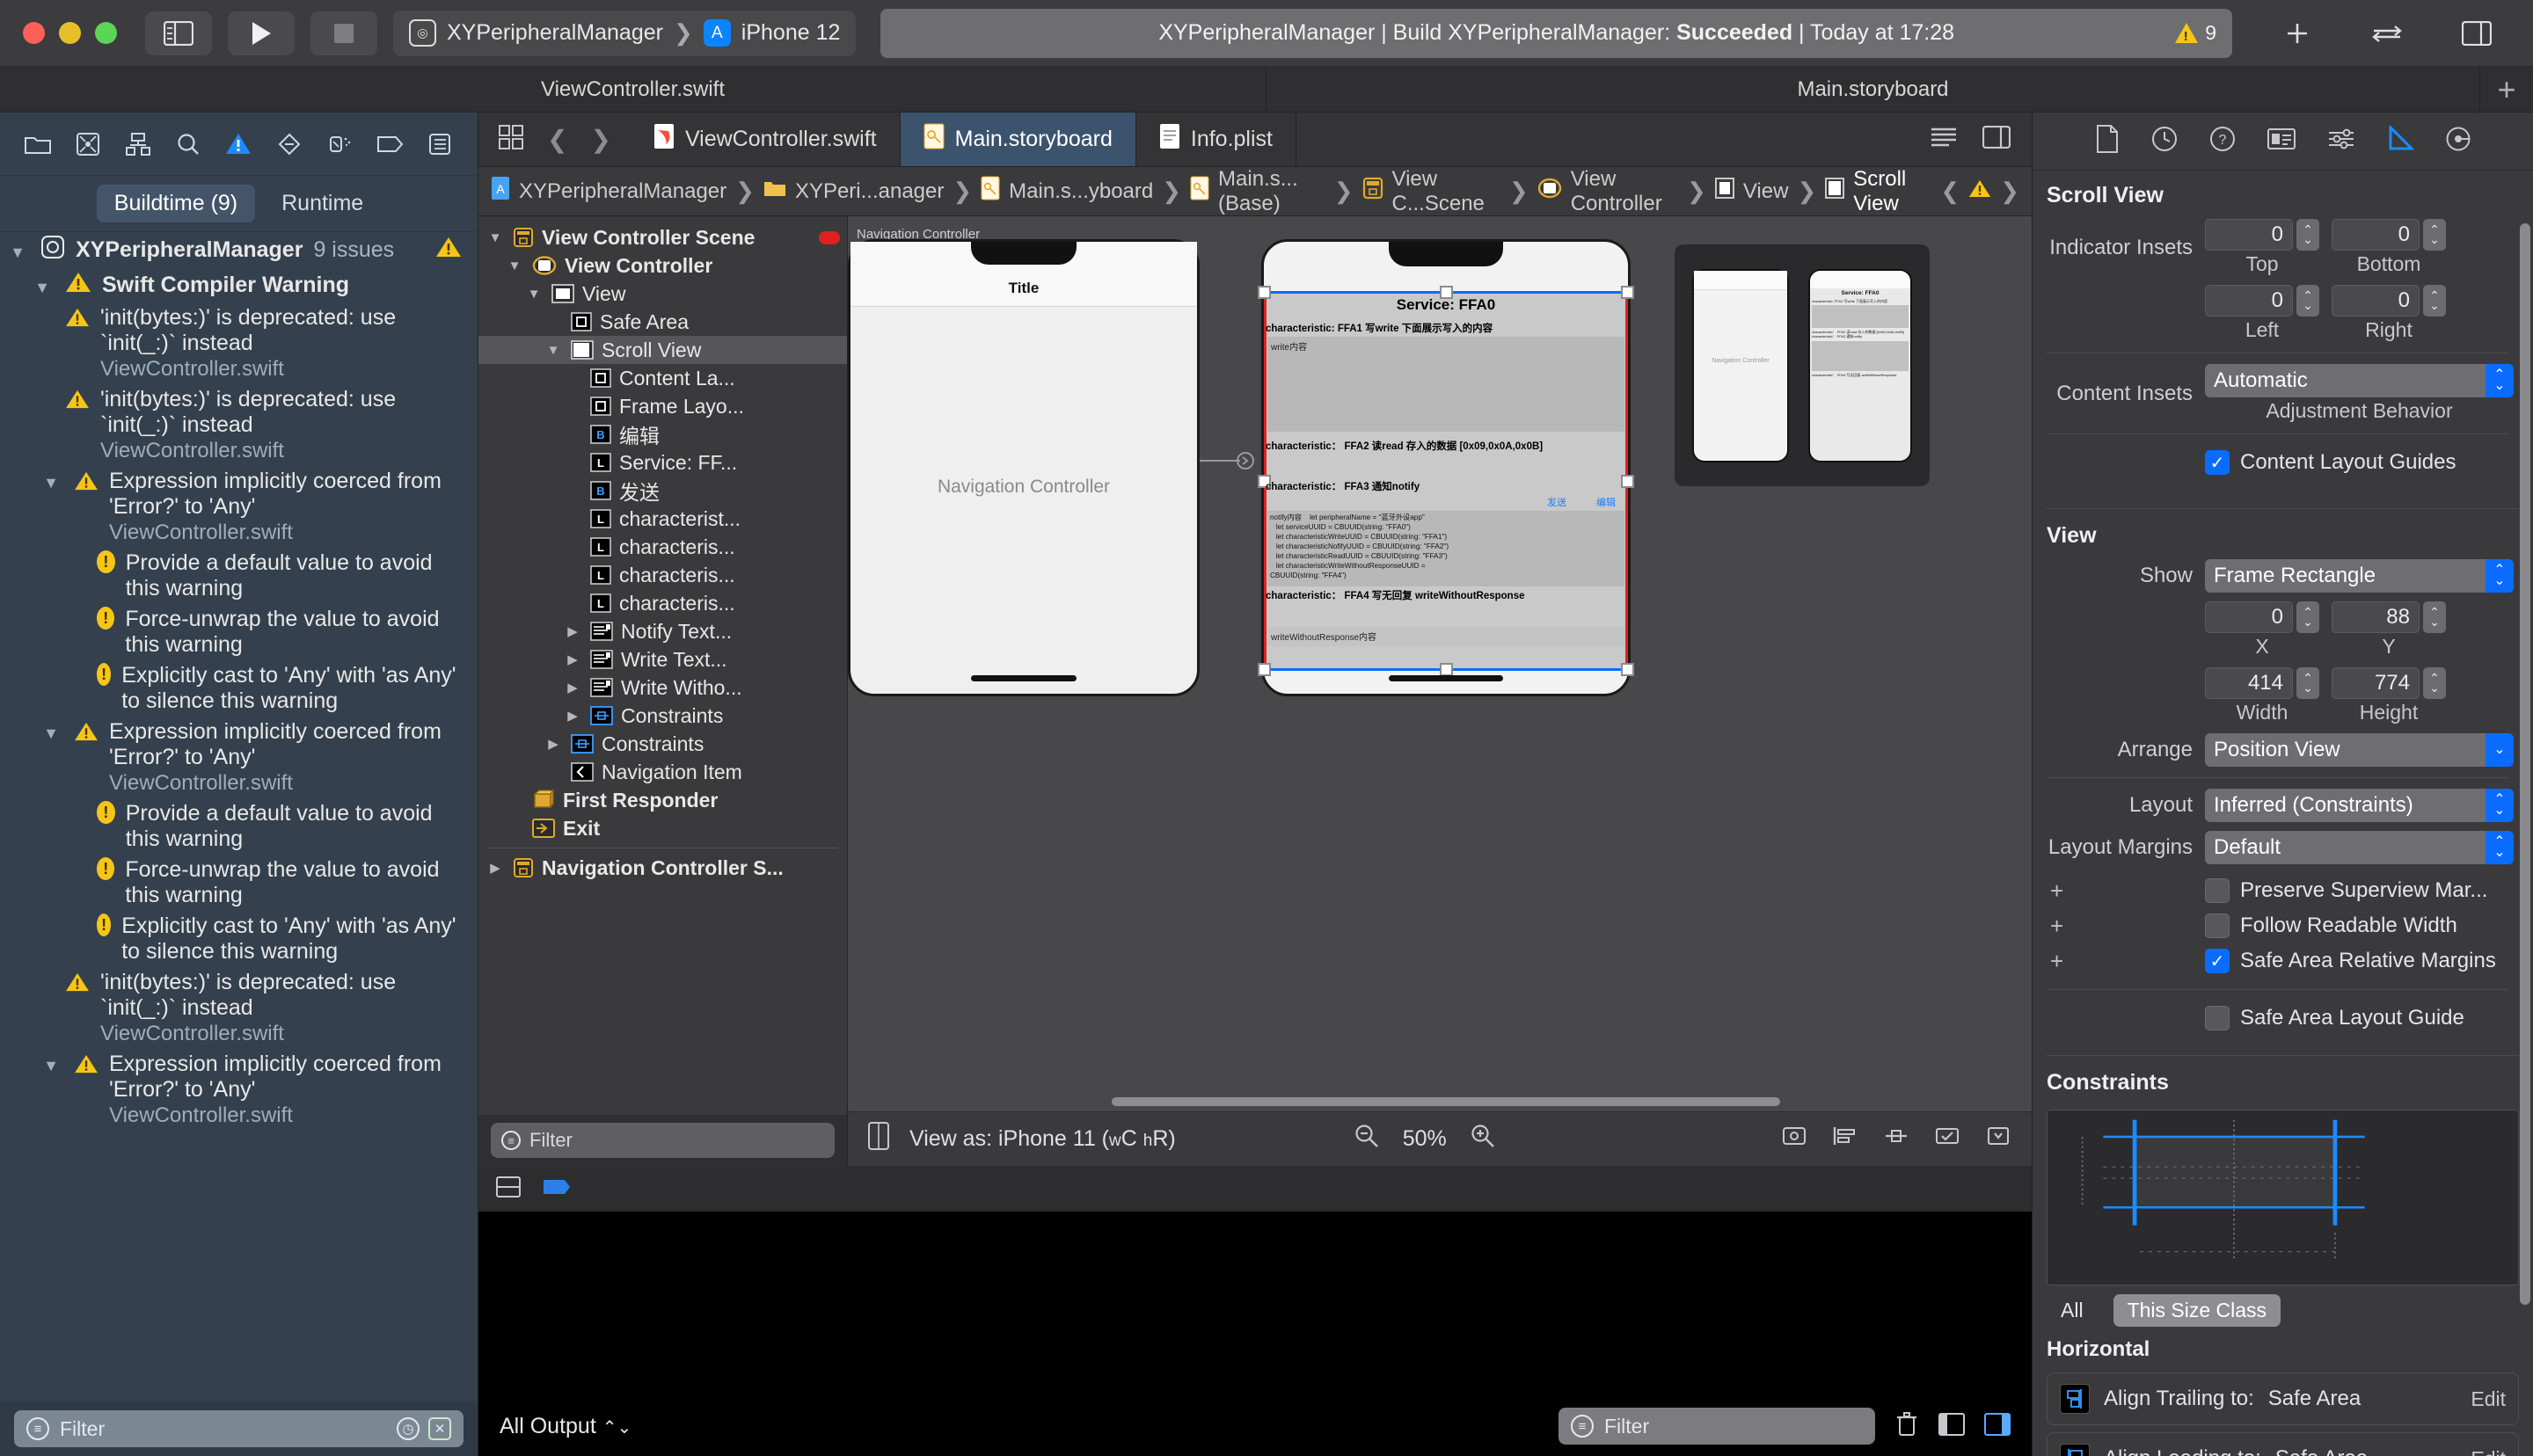 Image resolution: width=2533 pixels, height=1456 pixels. What do you see at coordinates (2195, 33) in the screenshot?
I see `status-warning-badge: 9` at bounding box center [2195, 33].